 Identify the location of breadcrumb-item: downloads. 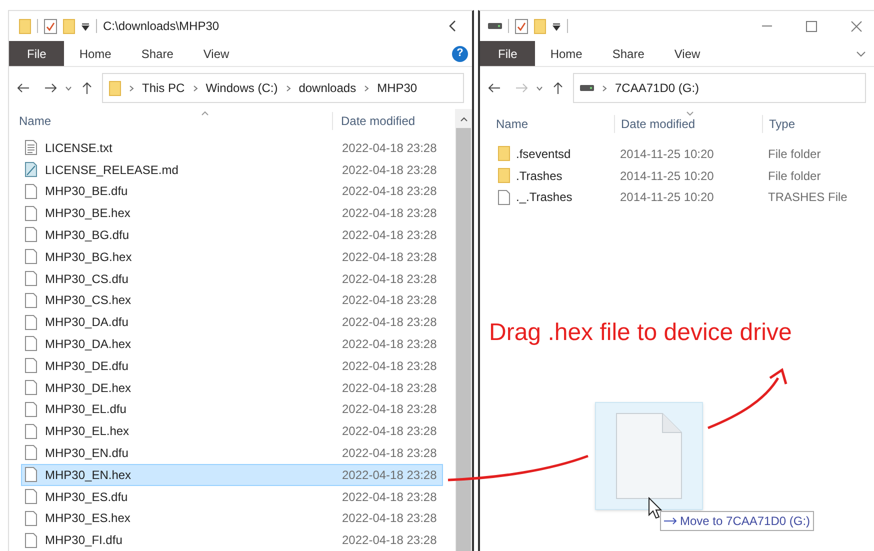
(327, 88).